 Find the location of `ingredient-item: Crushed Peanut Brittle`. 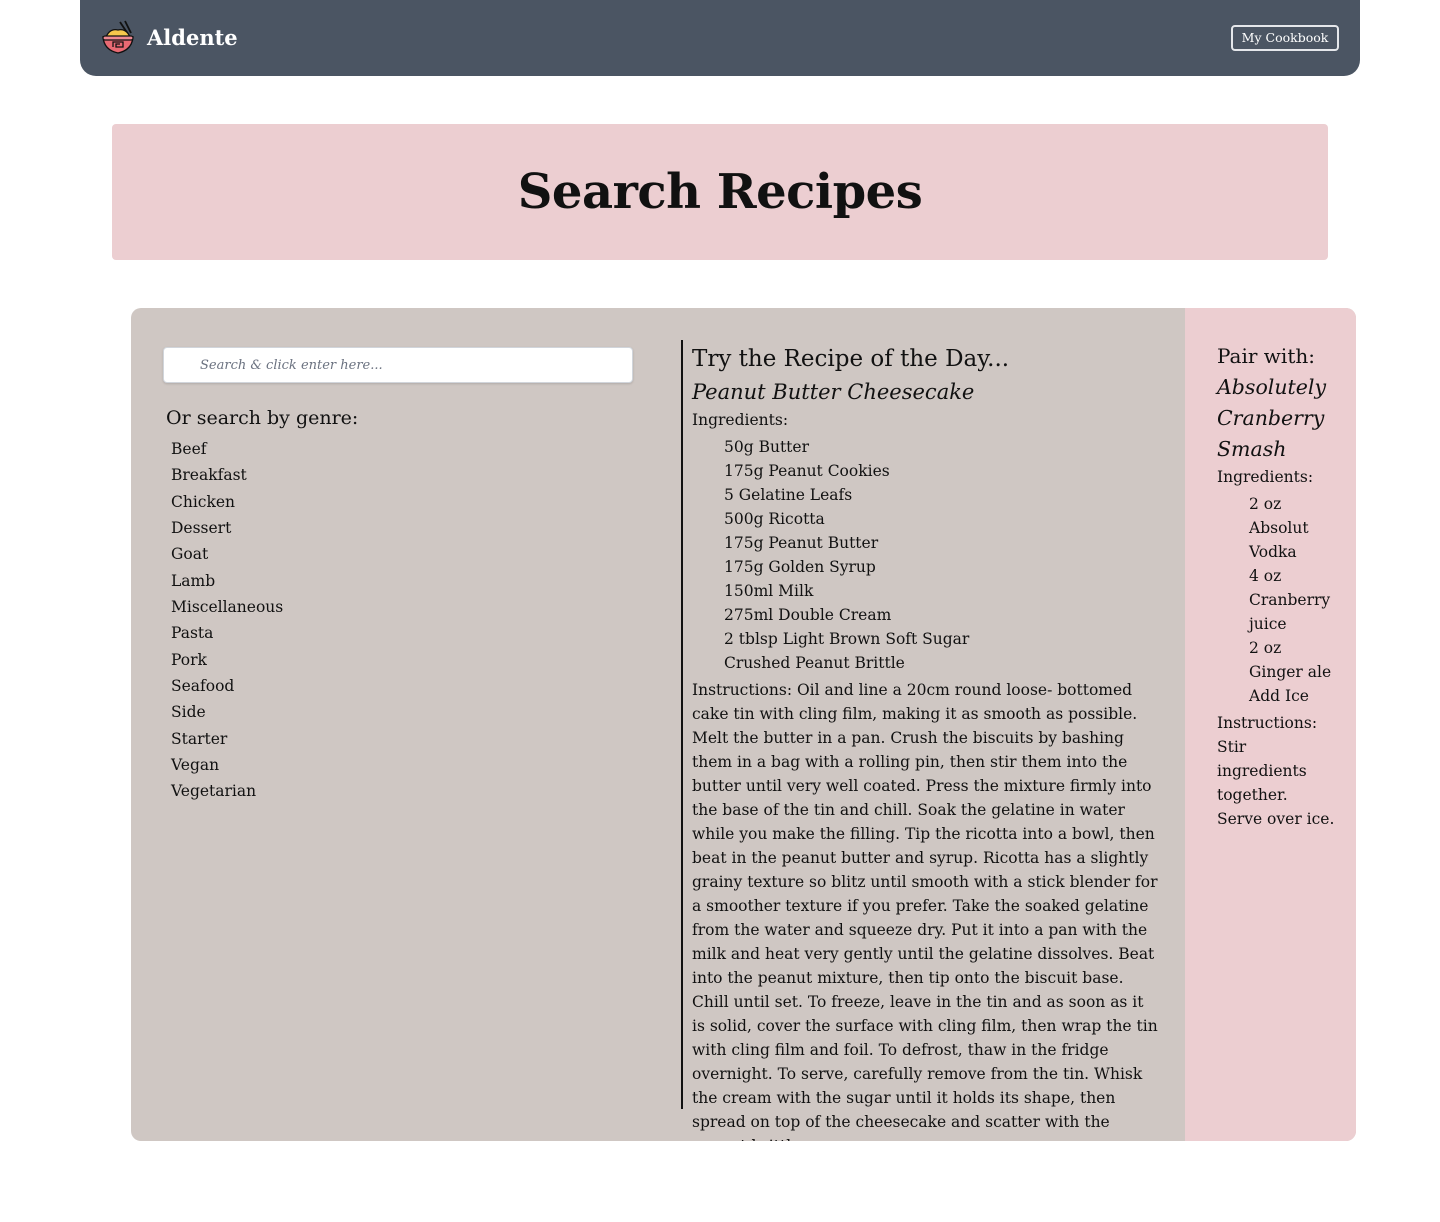

ingredient-item: Crushed Peanut Brittle is located at coordinates (814, 663).